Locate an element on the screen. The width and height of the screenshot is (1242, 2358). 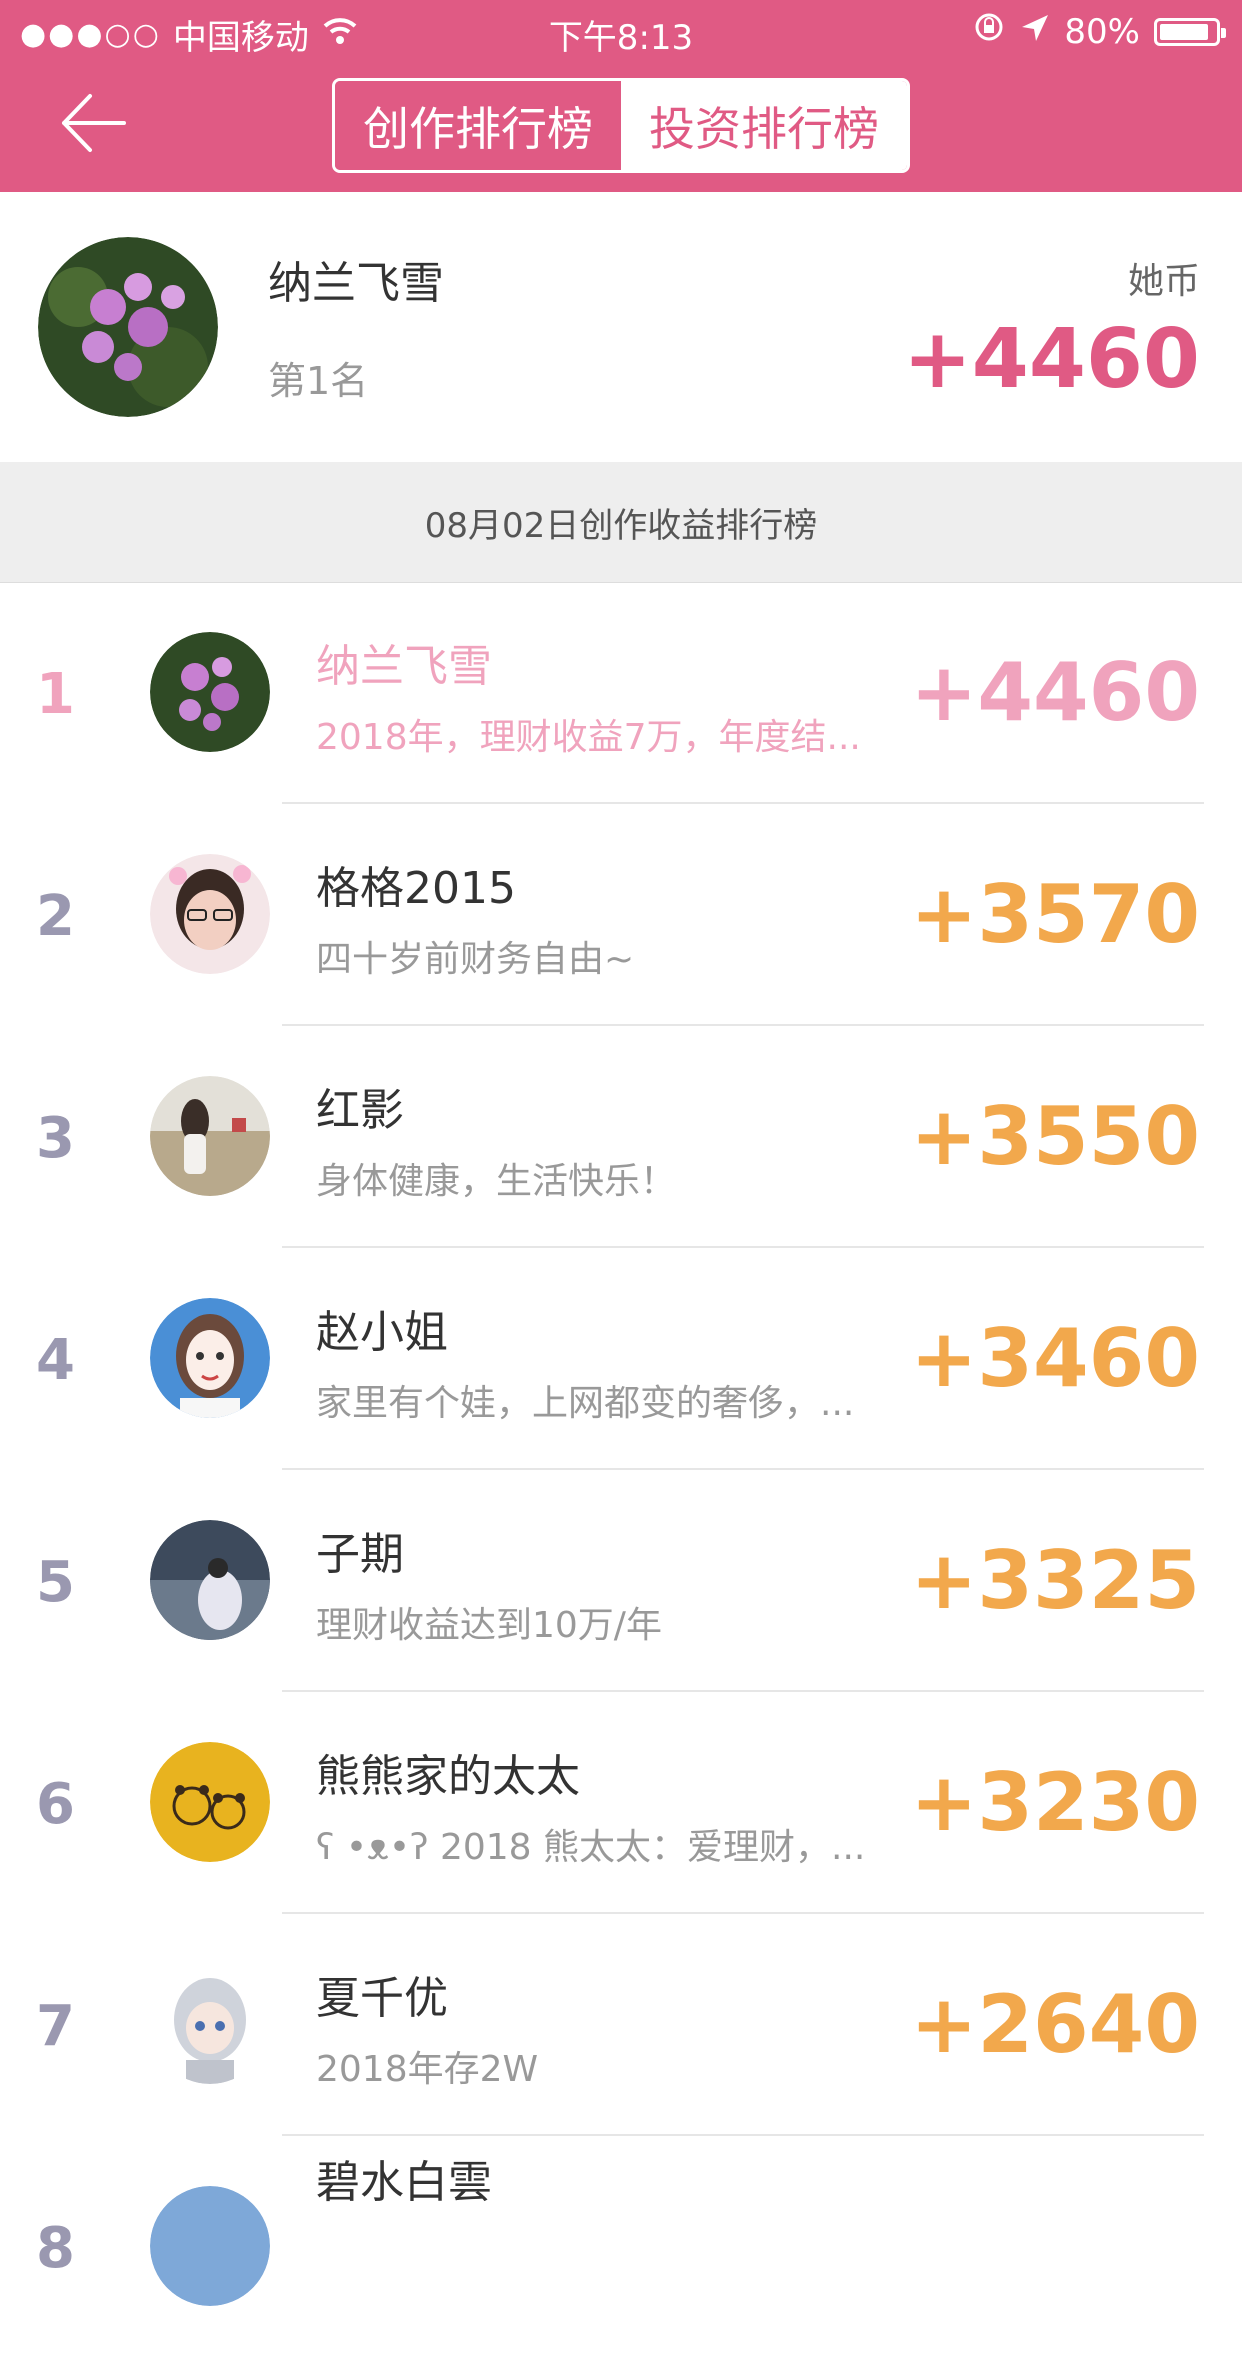
tab-creation-ranking: 创作排行榜 is located at coordinates (478, 125).